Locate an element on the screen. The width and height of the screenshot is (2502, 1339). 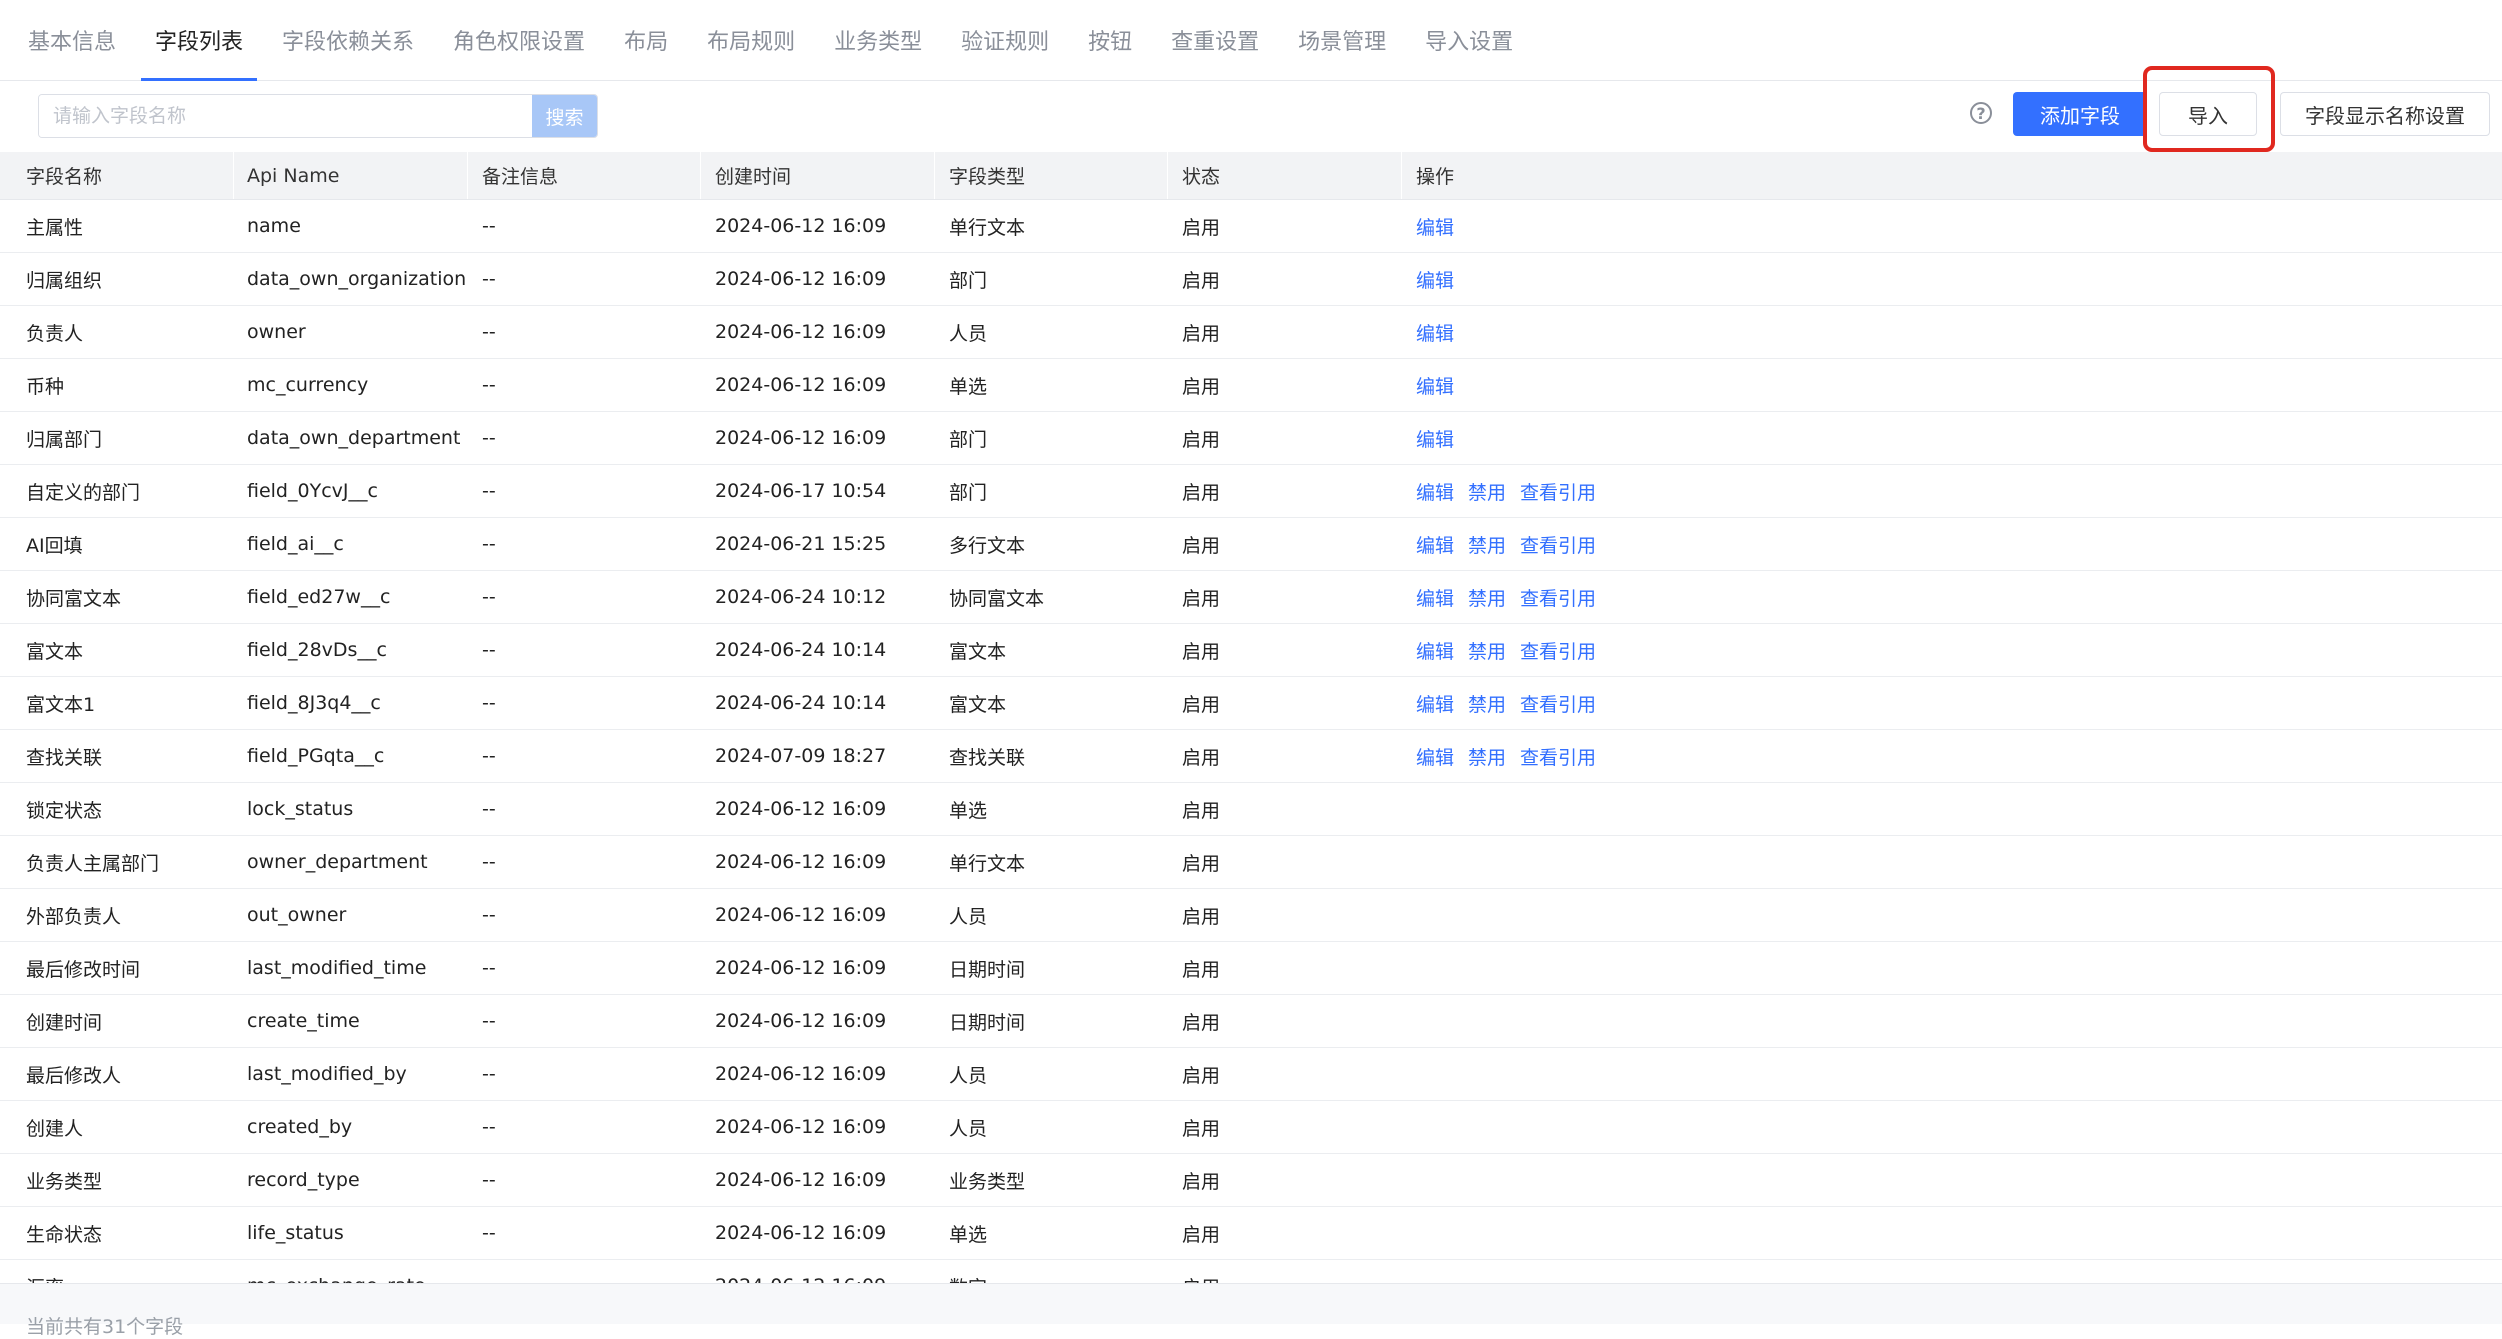
table-row: 创建人 created_by -- 2024-06-12 16:09 人员 启用 is located at coordinates (1251, 1127).